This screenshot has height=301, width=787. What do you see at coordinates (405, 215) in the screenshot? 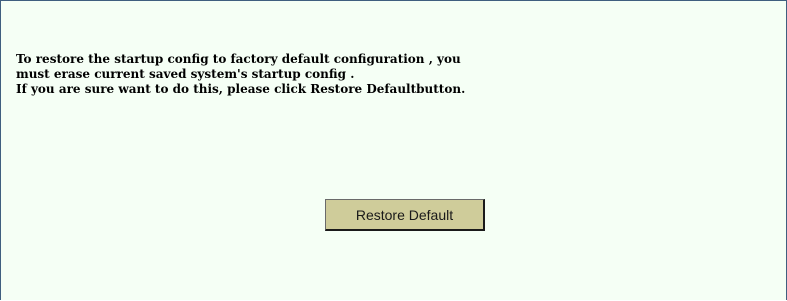
I see `restore-default-button: Restore Default` at bounding box center [405, 215].